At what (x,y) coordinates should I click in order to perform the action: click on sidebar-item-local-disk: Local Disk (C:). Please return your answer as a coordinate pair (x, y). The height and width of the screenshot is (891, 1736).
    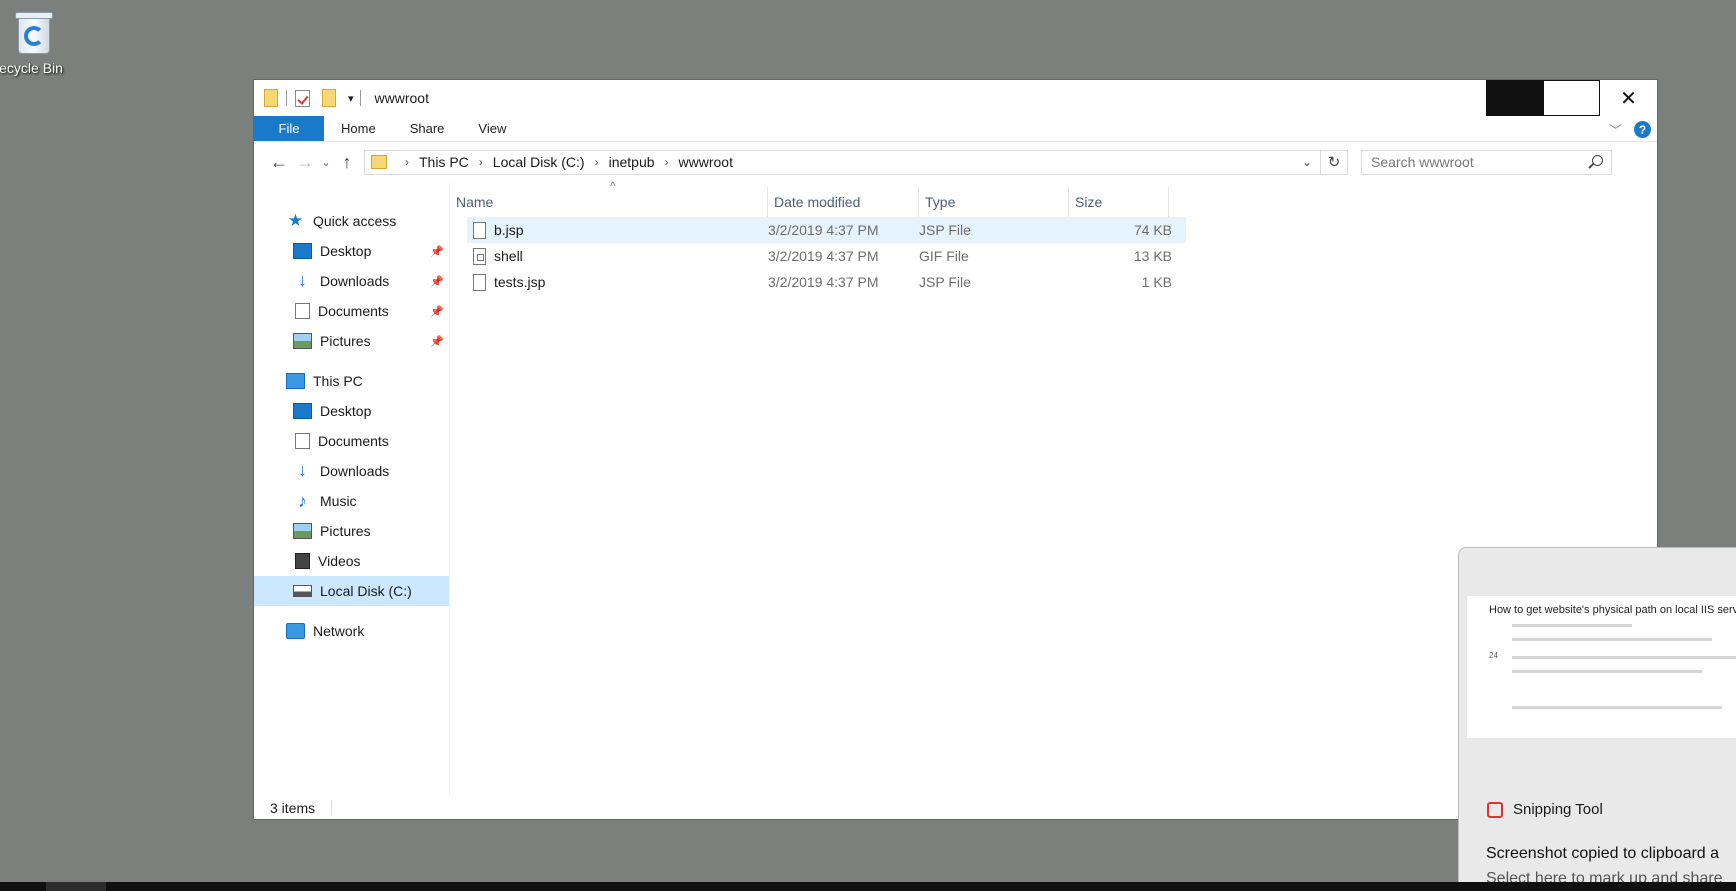
    Looking at the image, I should click on (351, 591).